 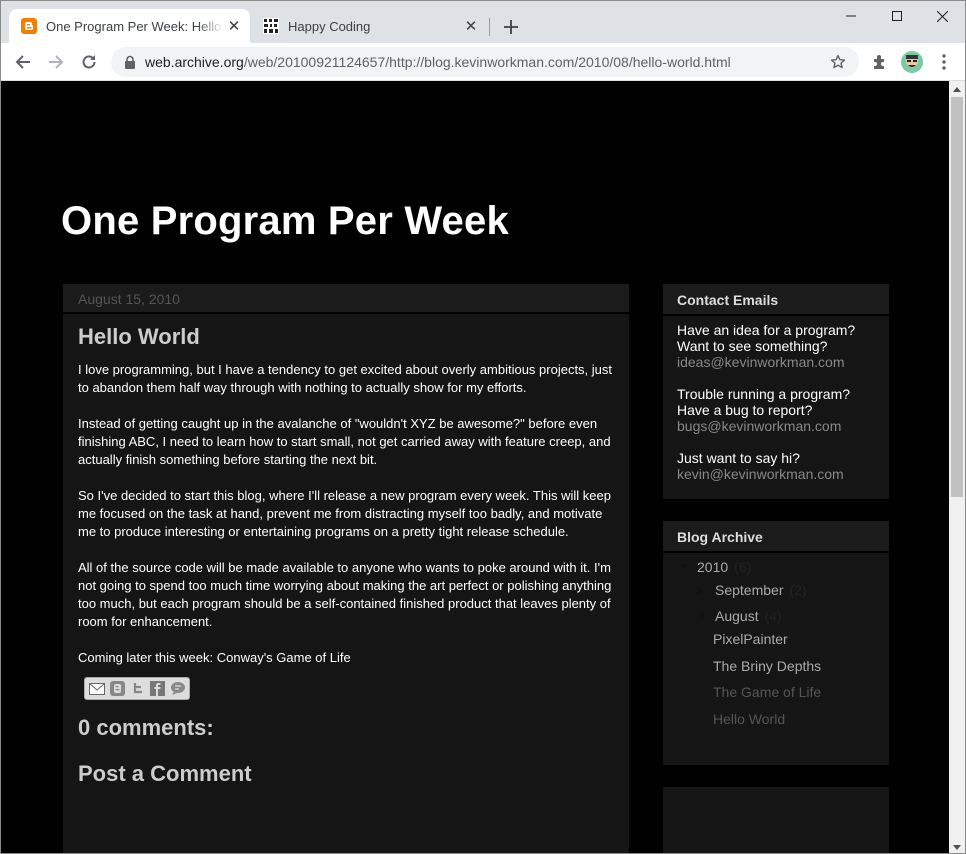 I want to click on archive-month-label: August, so click(x=737, y=616).